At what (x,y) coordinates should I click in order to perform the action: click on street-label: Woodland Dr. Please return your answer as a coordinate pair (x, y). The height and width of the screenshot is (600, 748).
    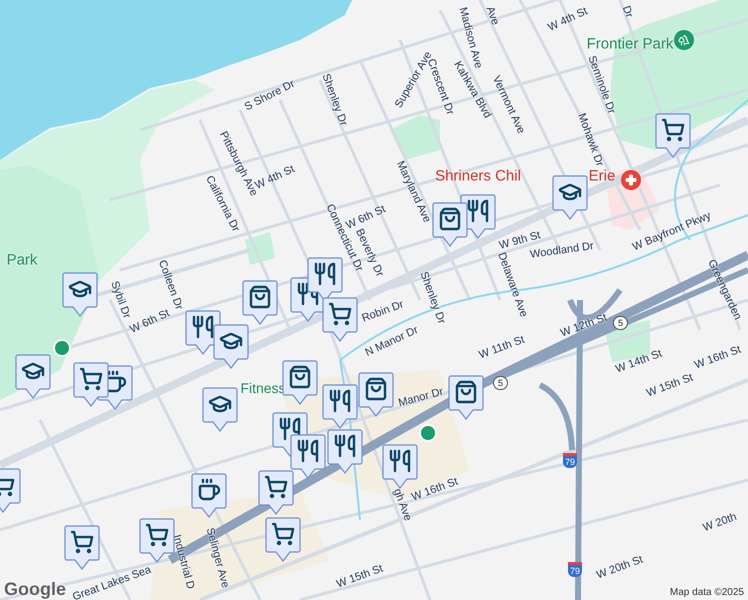
    Looking at the image, I should click on (562, 251).